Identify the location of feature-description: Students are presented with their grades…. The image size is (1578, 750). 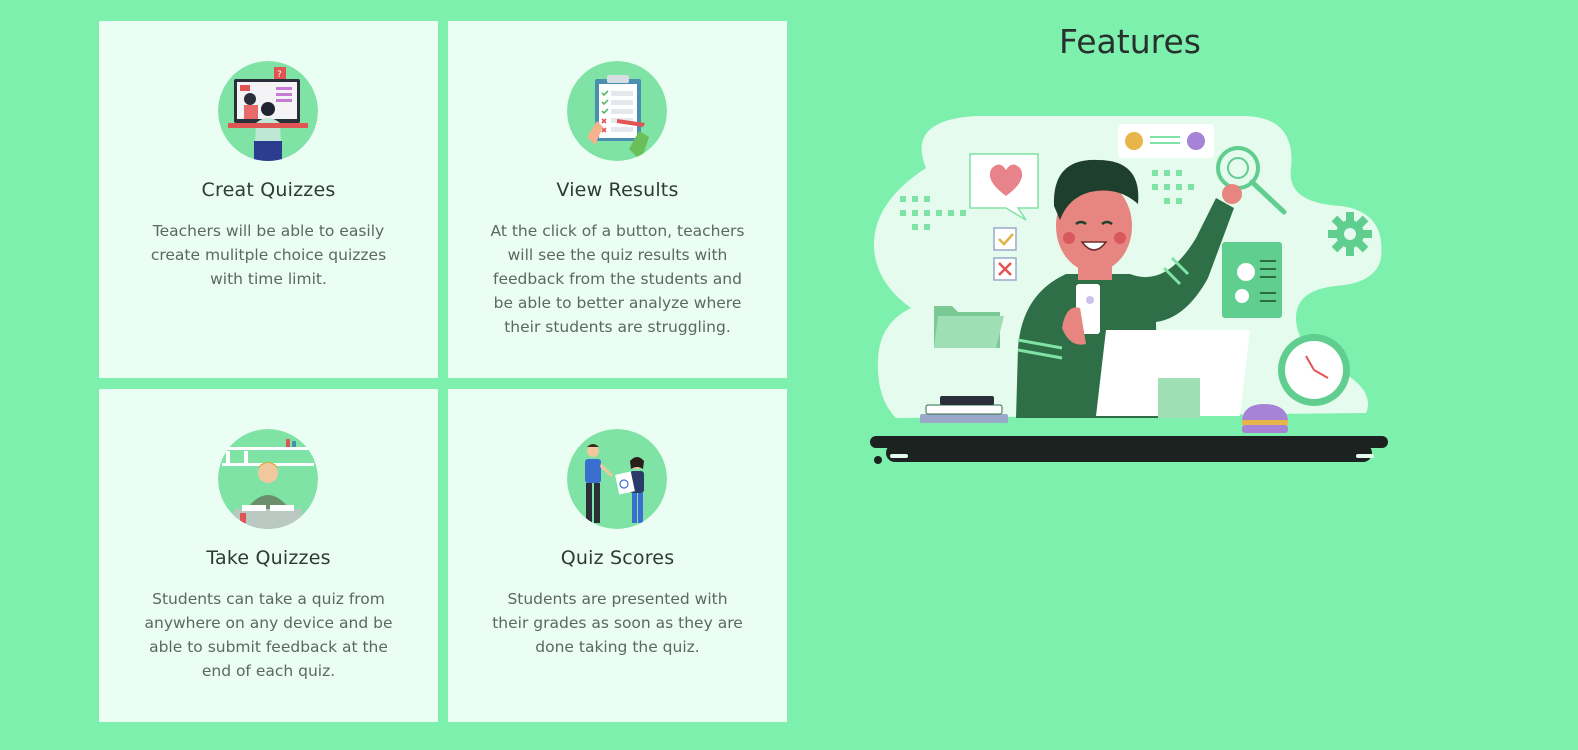
(617, 623).